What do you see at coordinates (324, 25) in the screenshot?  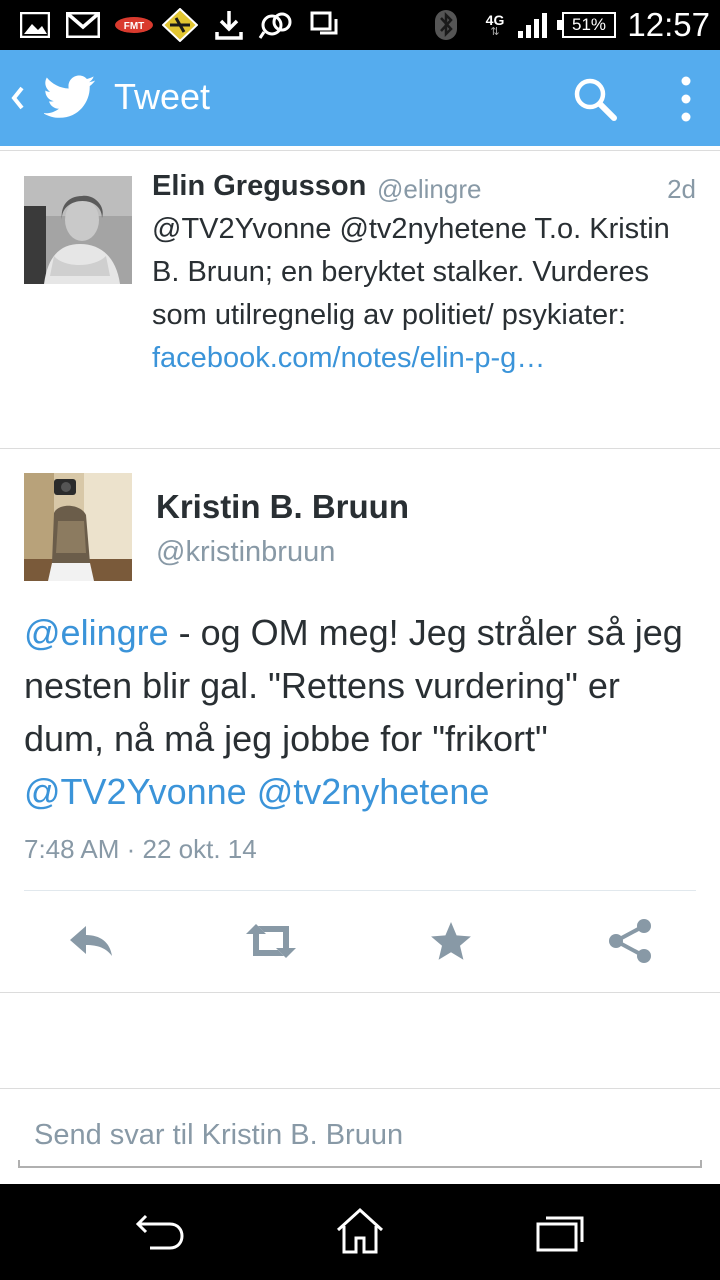 I see `screen-icon` at bounding box center [324, 25].